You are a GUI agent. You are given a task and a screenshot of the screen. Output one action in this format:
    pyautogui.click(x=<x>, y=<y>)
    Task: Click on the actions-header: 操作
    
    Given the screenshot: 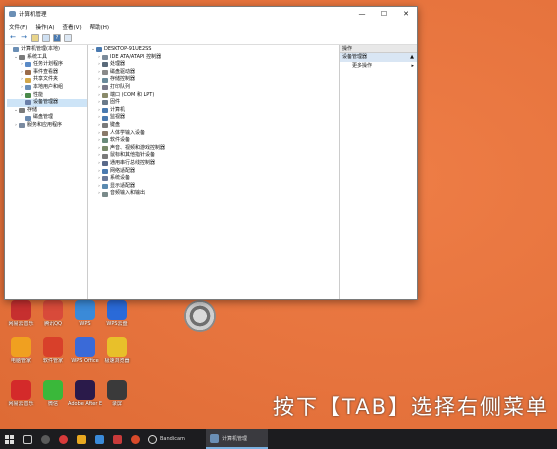 What is the action you would take?
    pyautogui.click(x=378, y=49)
    